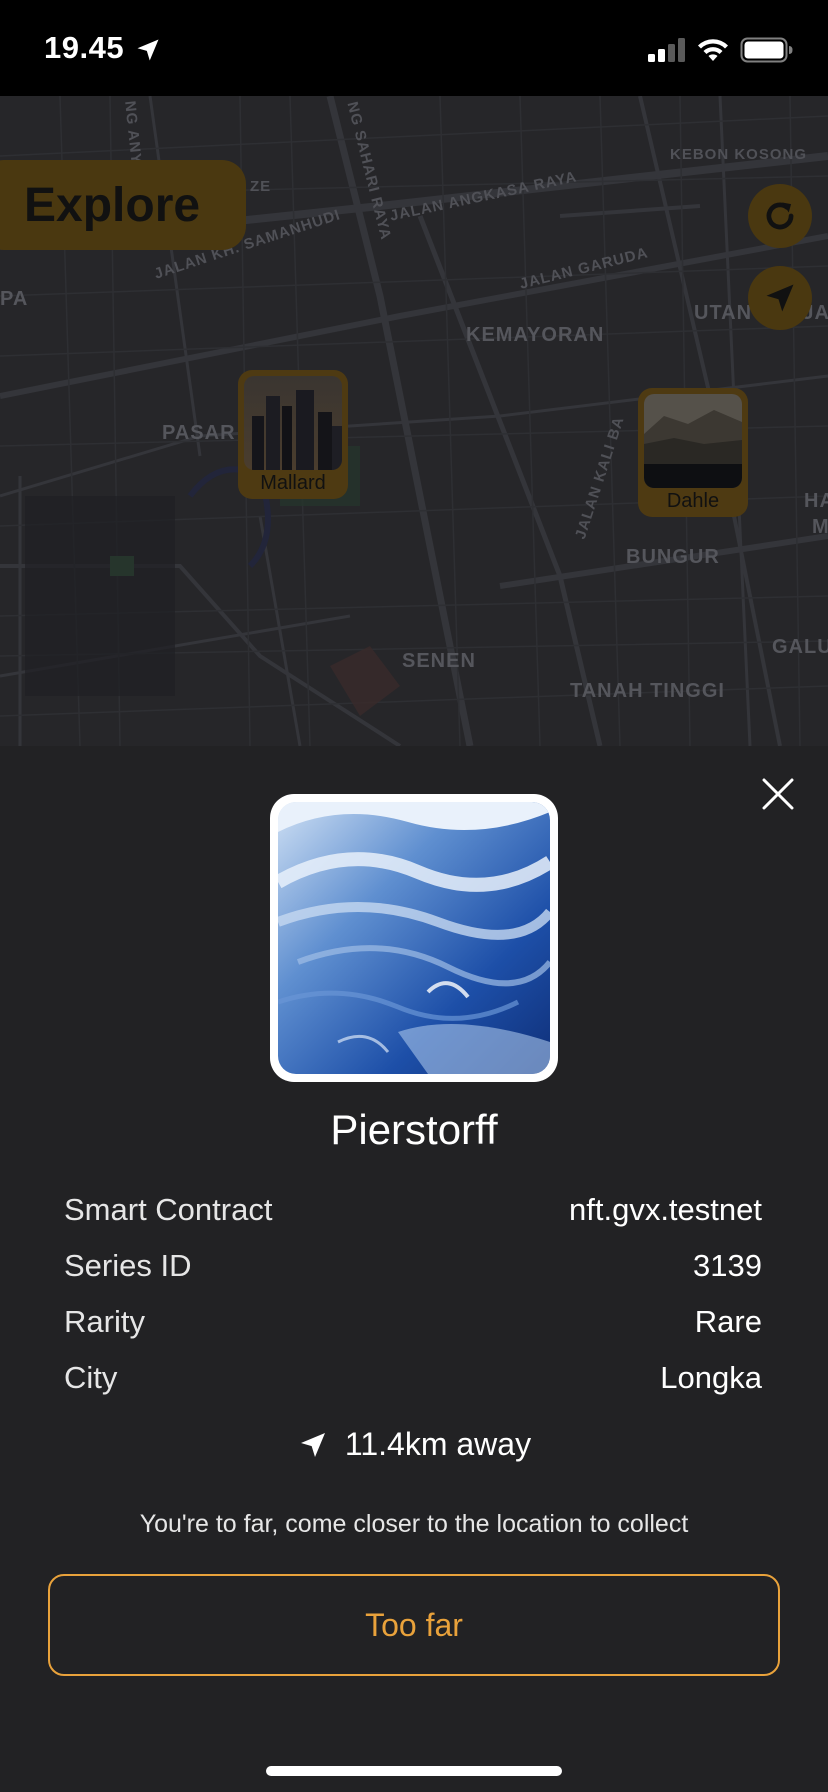 This screenshot has width=828, height=1792. Describe the element at coordinates (91, 1377) in the screenshot. I see `detail-key: City` at that location.